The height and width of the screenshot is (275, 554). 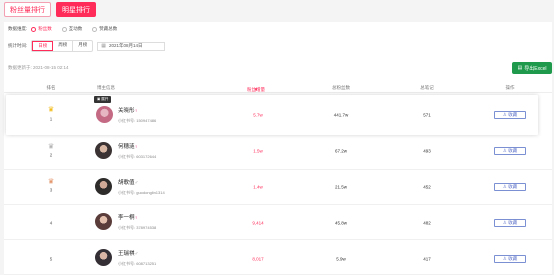 What do you see at coordinates (258, 115) in the screenshot?
I see `fans-increment: 5.7w` at bounding box center [258, 115].